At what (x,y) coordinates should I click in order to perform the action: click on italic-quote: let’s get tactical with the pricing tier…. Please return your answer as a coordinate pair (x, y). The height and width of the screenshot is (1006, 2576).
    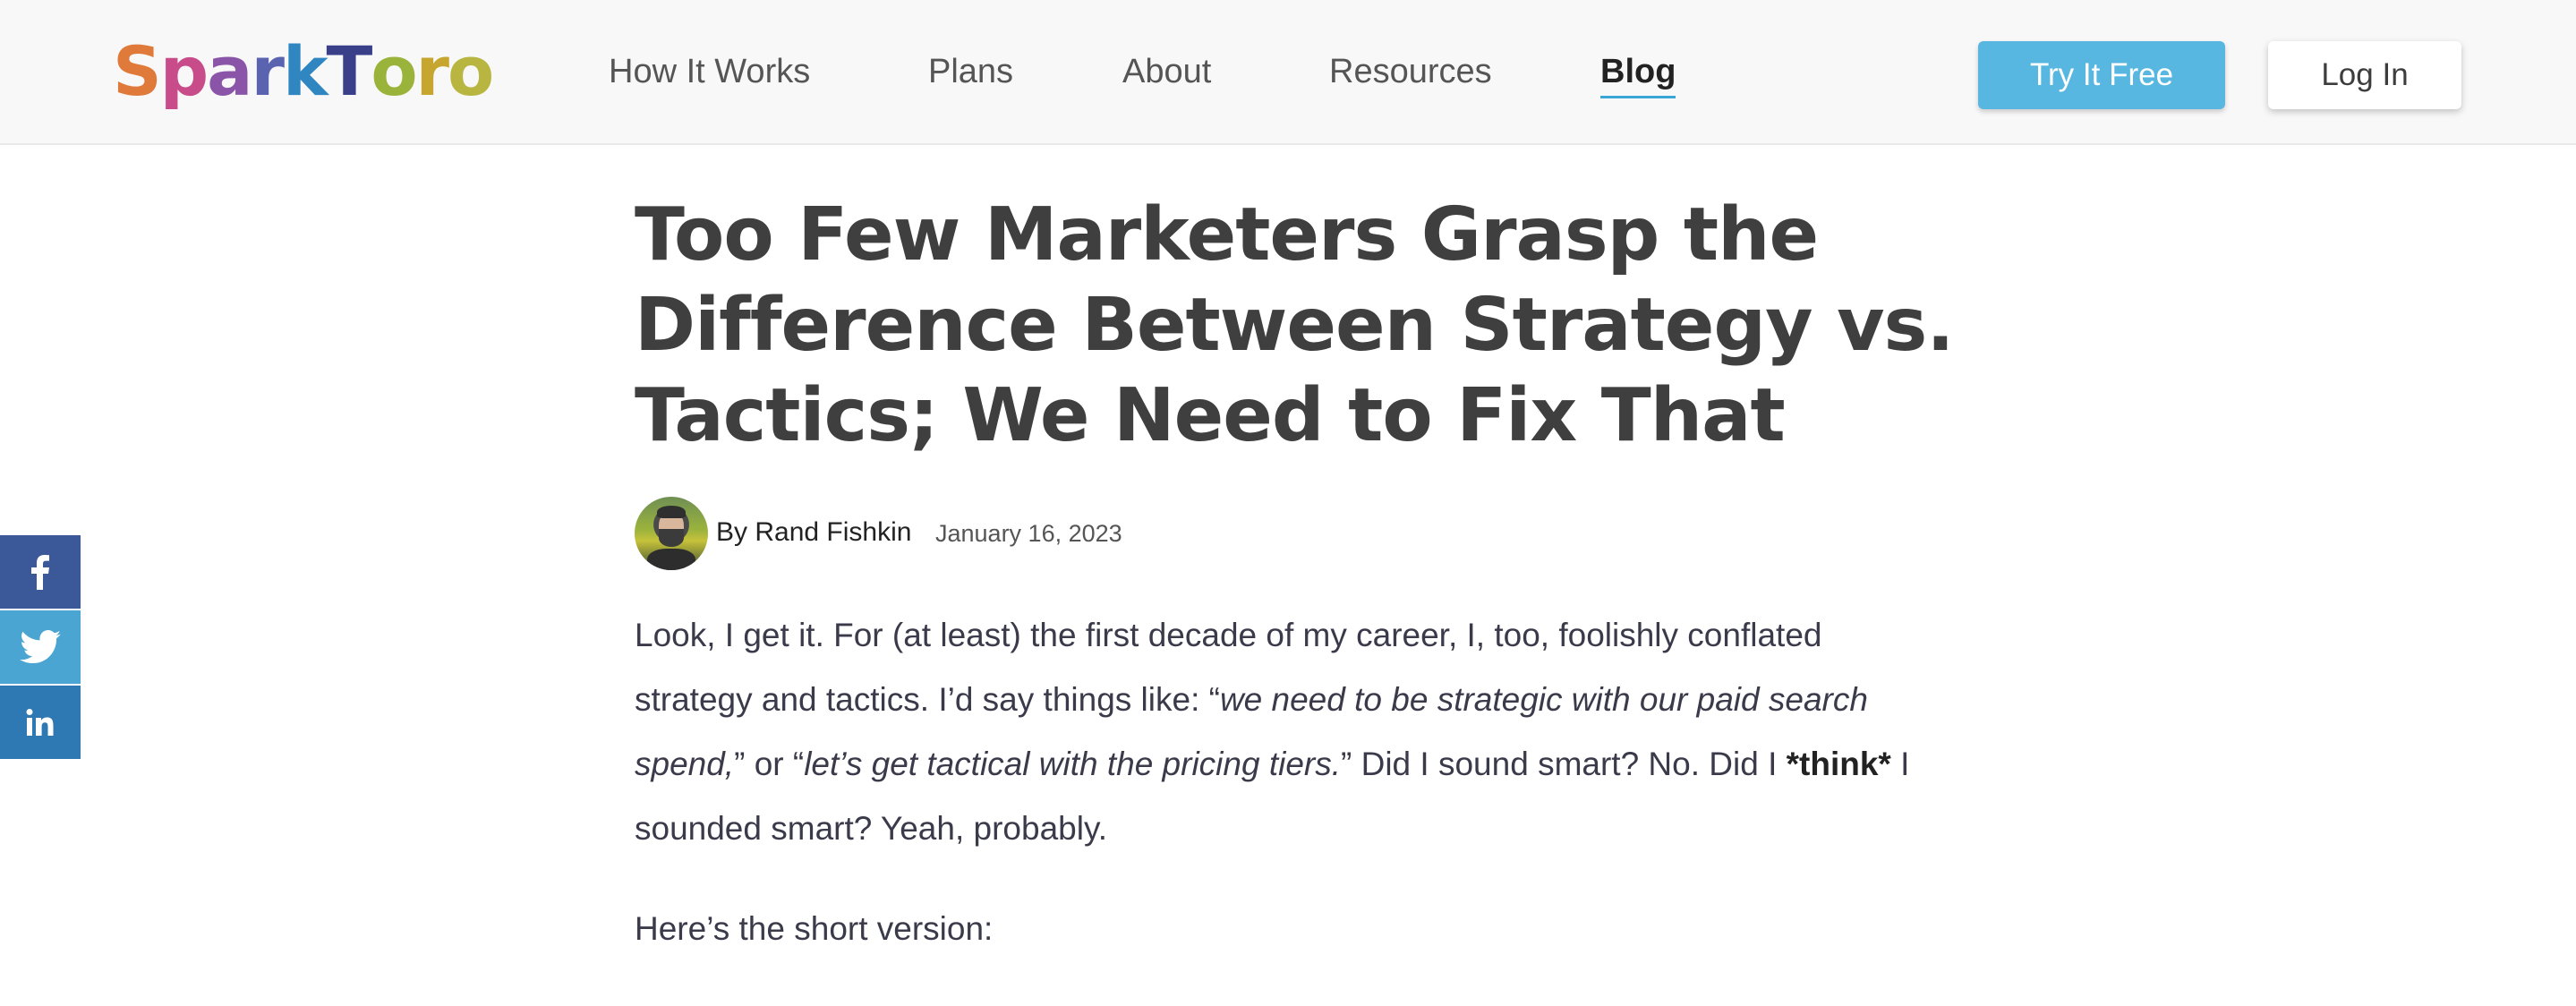
    Looking at the image, I should click on (1073, 764).